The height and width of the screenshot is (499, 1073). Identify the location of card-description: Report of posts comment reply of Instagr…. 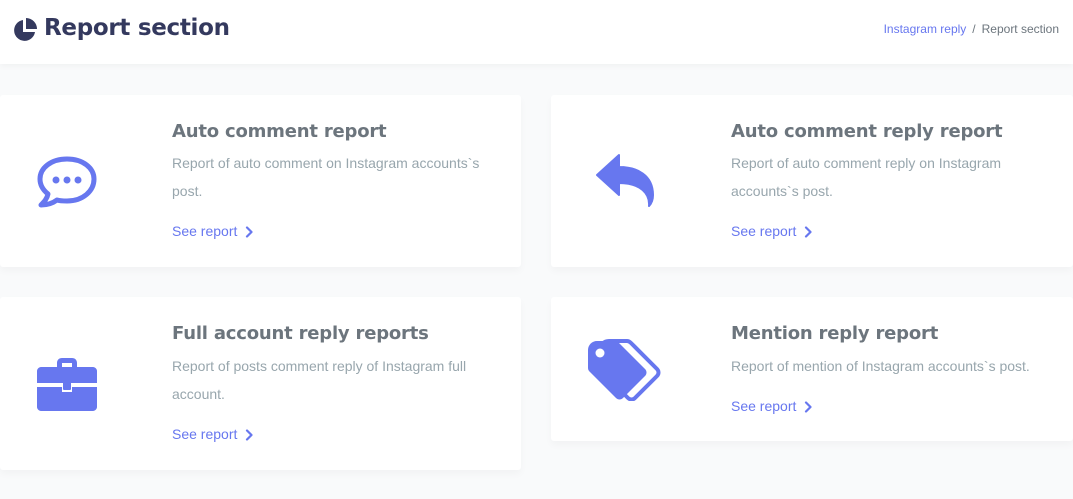
(319, 380).